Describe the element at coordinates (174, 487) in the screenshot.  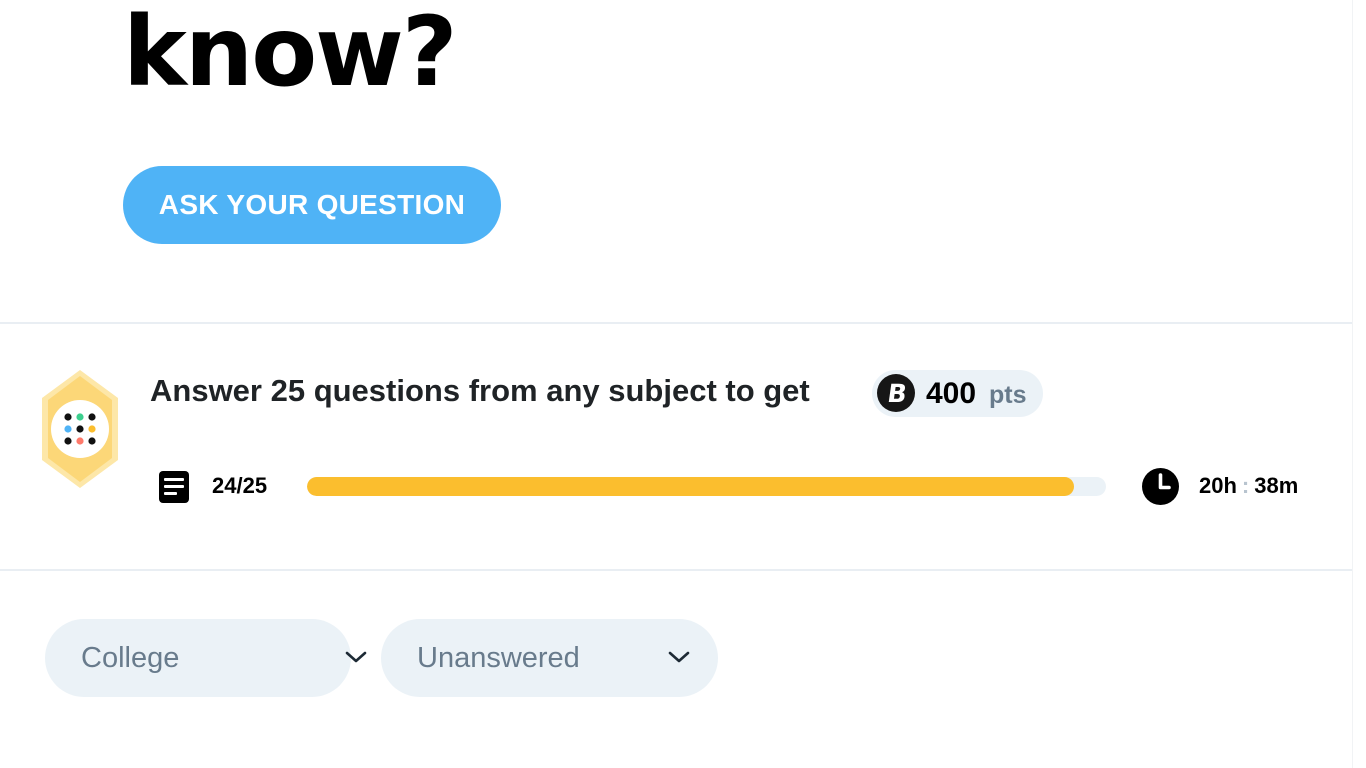
I see `book-document-icon` at that location.